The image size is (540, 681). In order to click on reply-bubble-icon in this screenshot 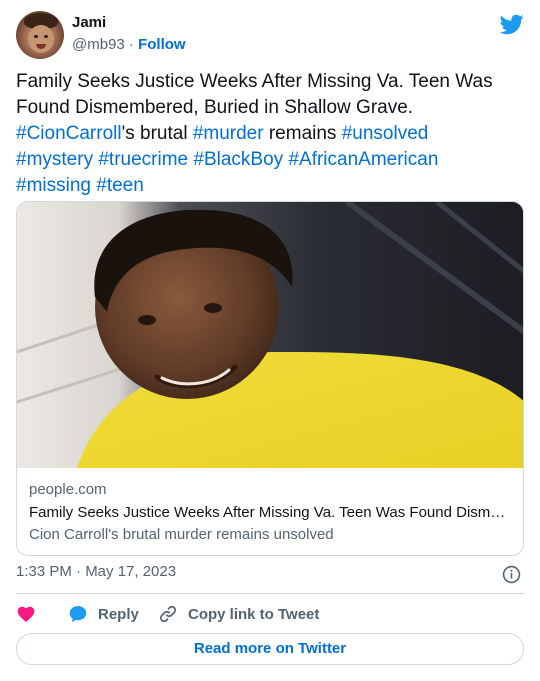, I will do `click(78, 614)`.